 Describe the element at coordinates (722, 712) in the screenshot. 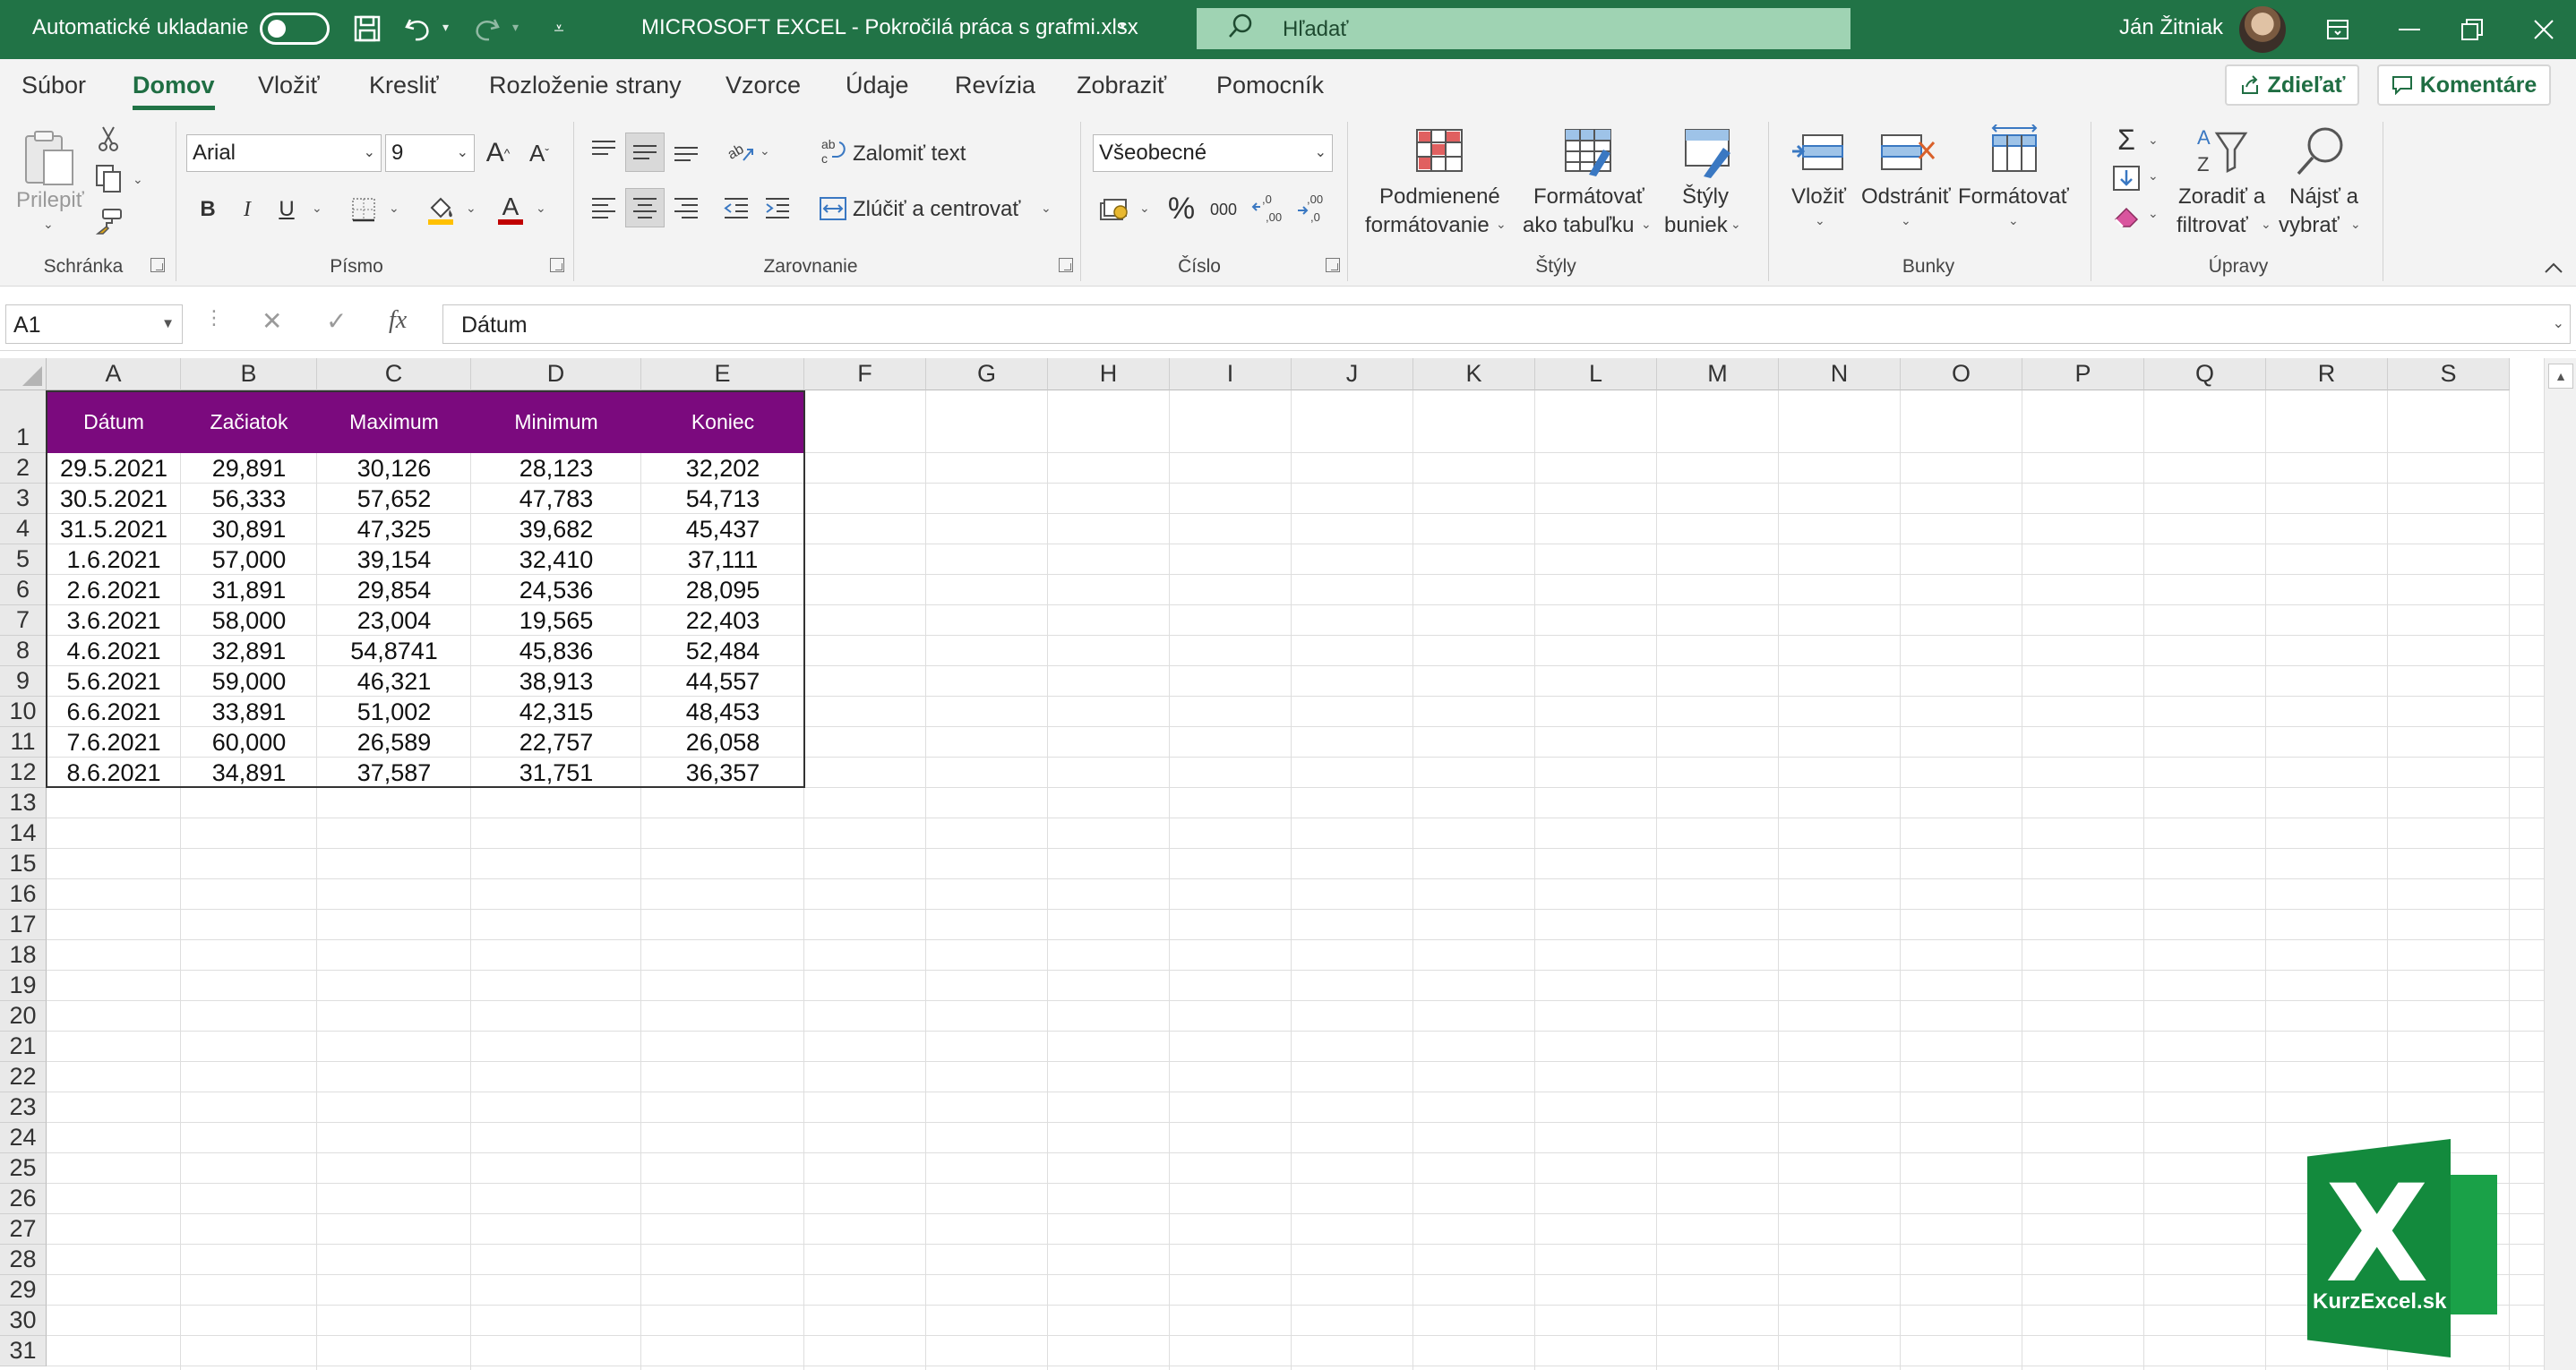

I see `table-cell: 48,453` at that location.